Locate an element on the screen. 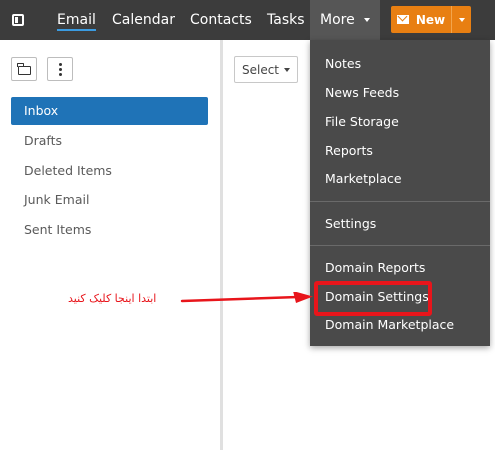 The image size is (495, 450). nav-more-label: More is located at coordinates (337, 20).